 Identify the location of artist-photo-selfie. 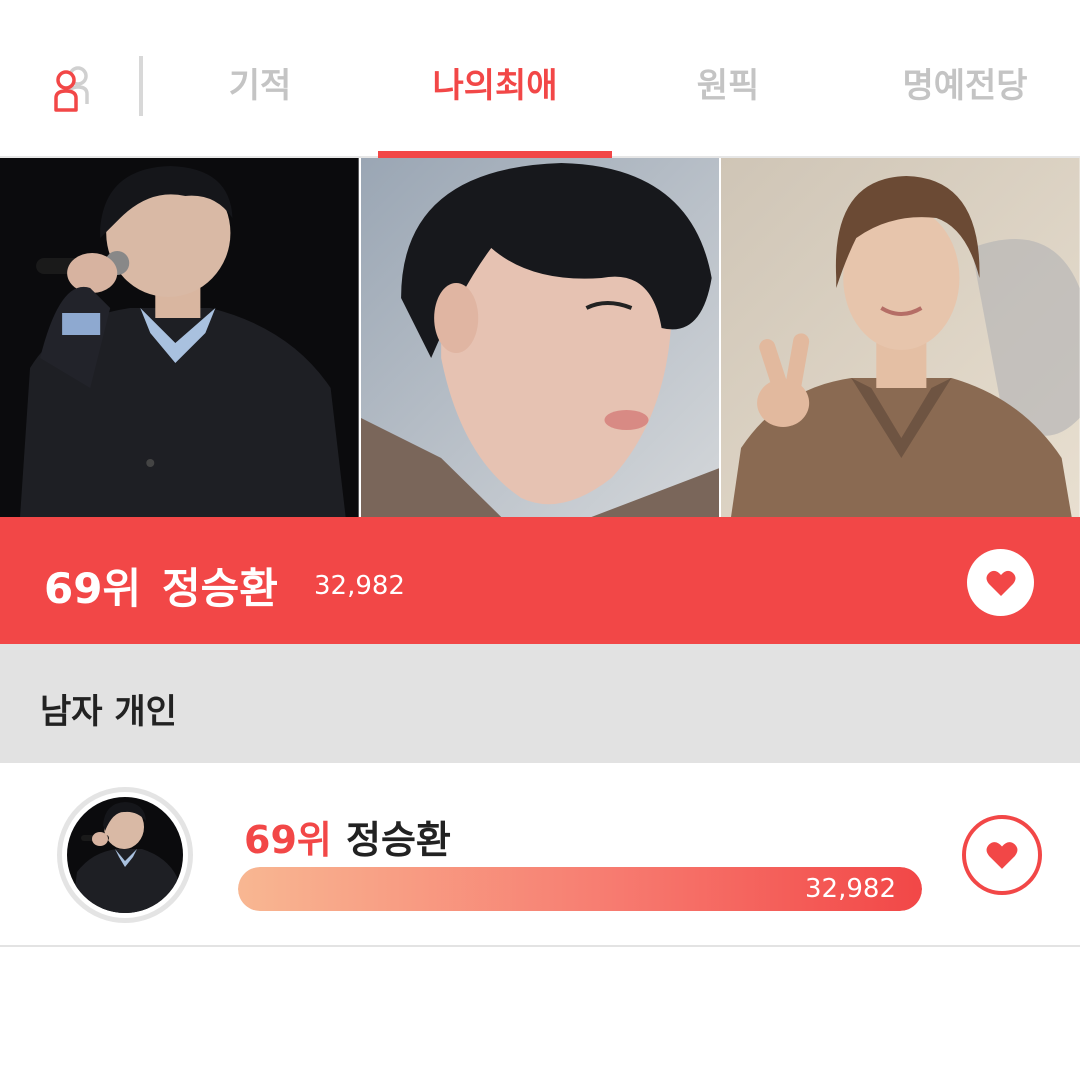
(900, 337).